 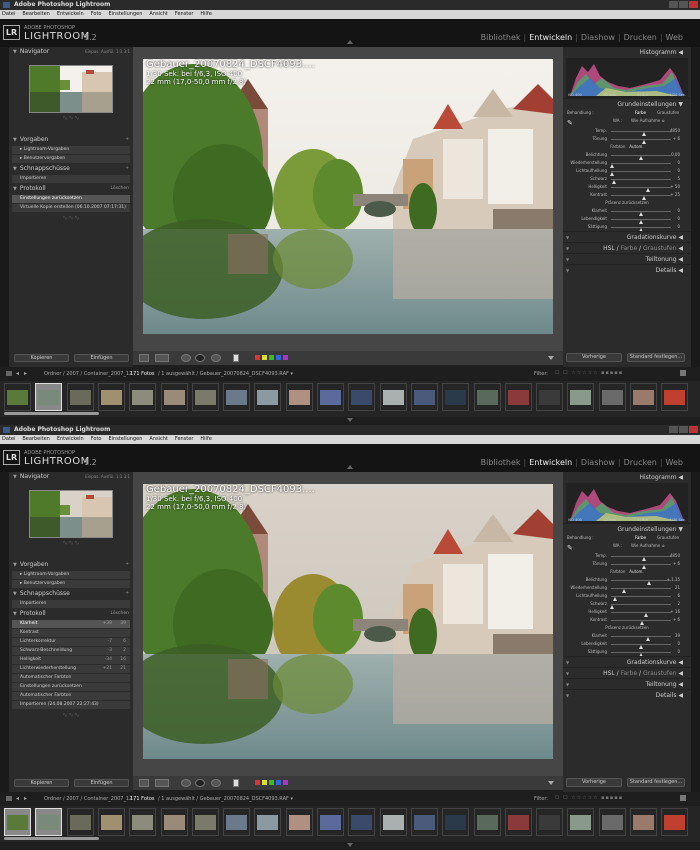 What do you see at coordinates (641, 181) in the screenshot?
I see `schwarz-slider` at bounding box center [641, 181].